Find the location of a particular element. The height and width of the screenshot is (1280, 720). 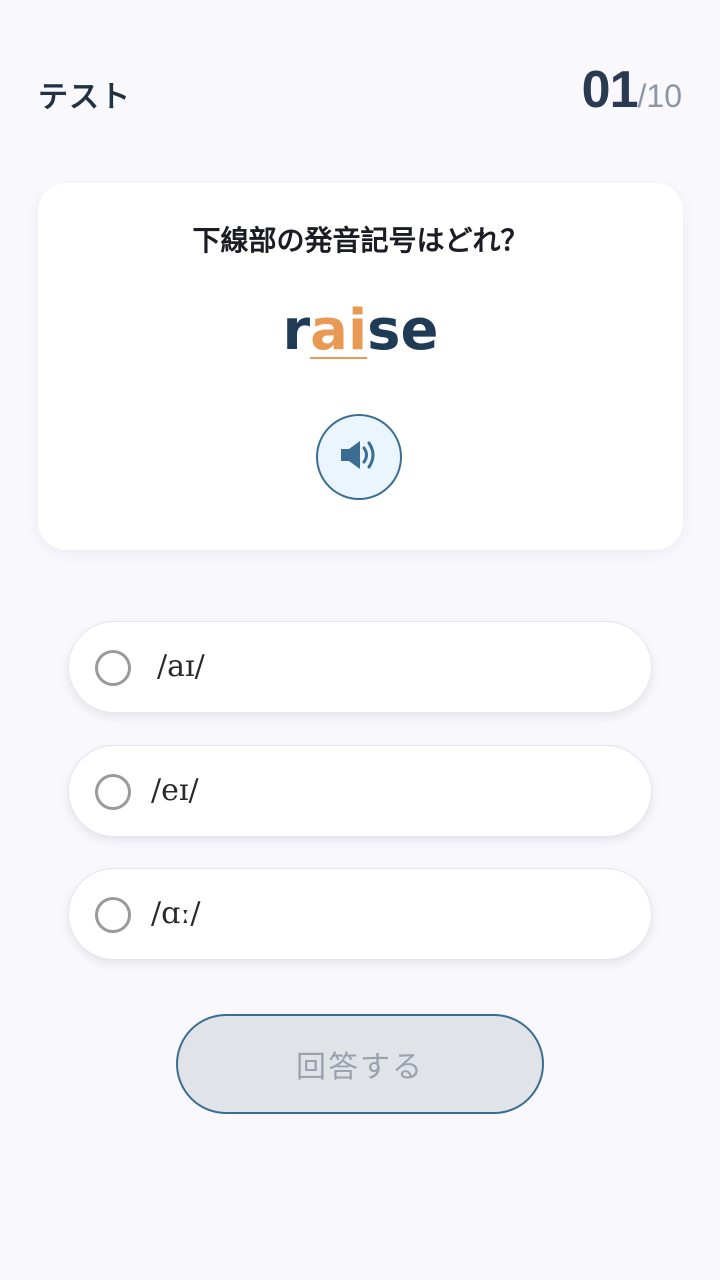

target-word: raise is located at coordinates (360, 331).